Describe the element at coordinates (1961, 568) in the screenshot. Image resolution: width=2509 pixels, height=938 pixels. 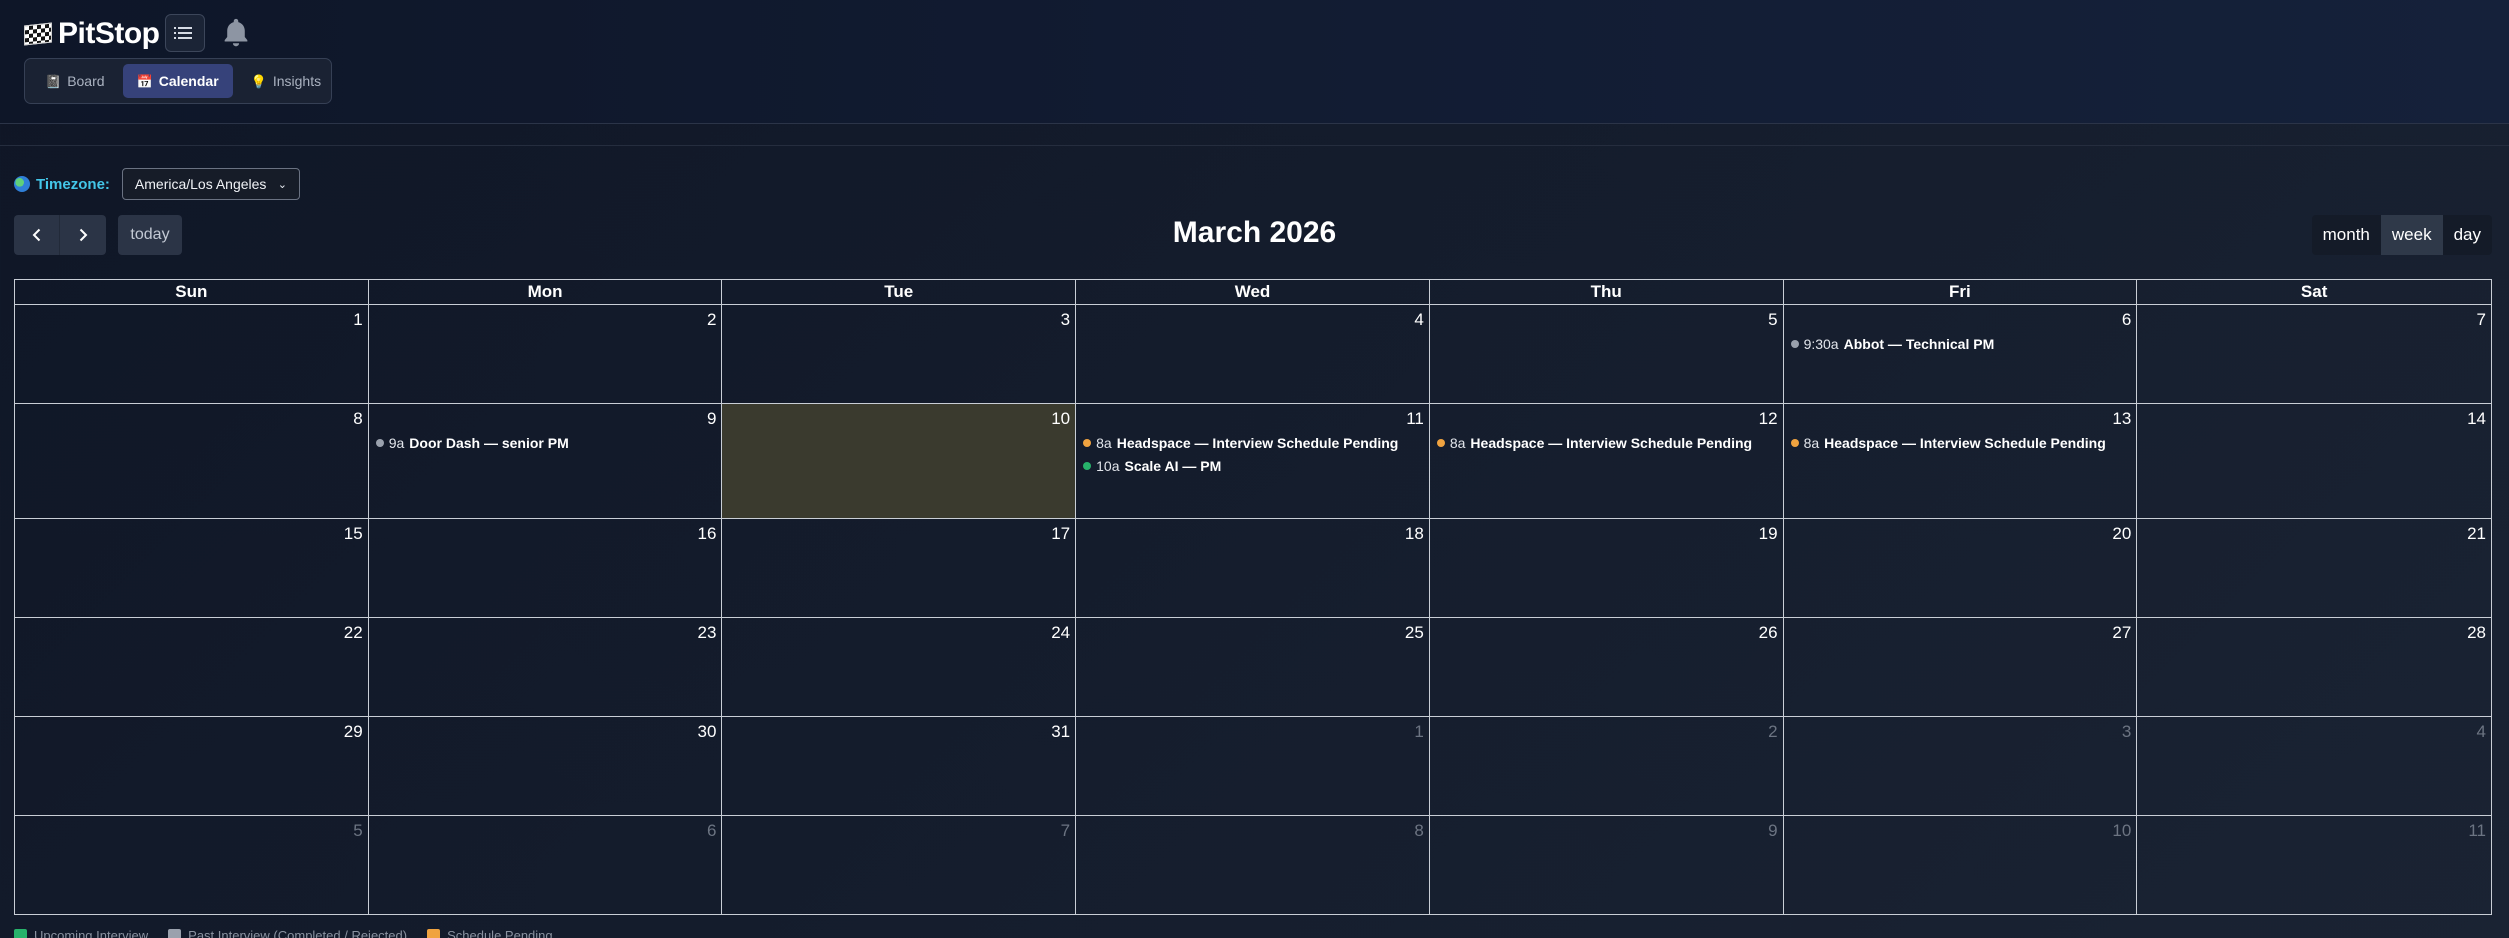
I see `day-cell: 20` at that location.